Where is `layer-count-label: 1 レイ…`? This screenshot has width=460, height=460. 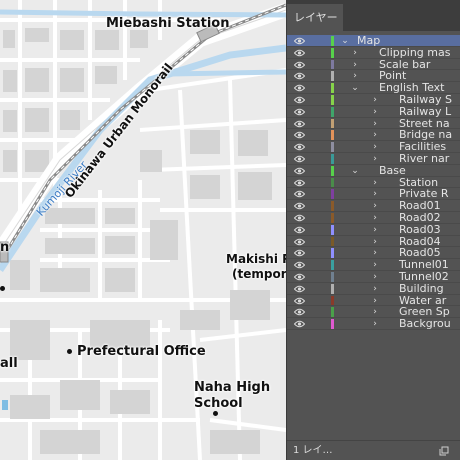 layer-count-label: 1 レイ… is located at coordinates (313, 450).